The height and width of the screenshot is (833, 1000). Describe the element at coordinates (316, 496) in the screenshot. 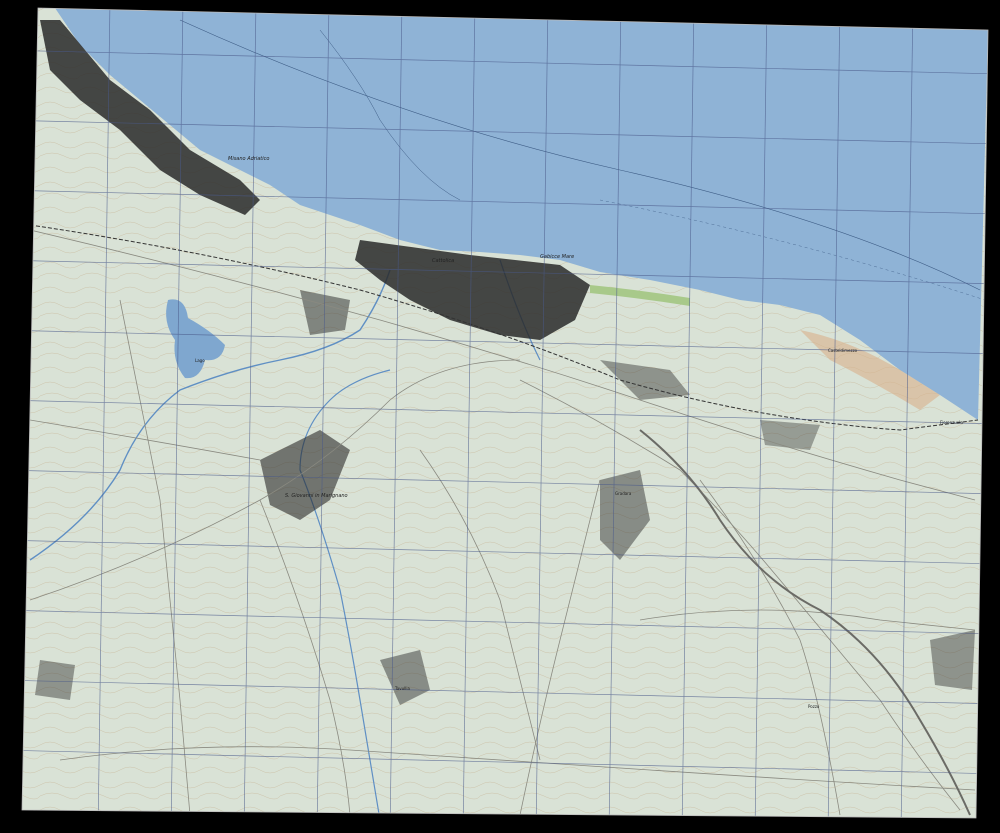

I see `label-town-inland: S. Giovanni in Marignano` at that location.